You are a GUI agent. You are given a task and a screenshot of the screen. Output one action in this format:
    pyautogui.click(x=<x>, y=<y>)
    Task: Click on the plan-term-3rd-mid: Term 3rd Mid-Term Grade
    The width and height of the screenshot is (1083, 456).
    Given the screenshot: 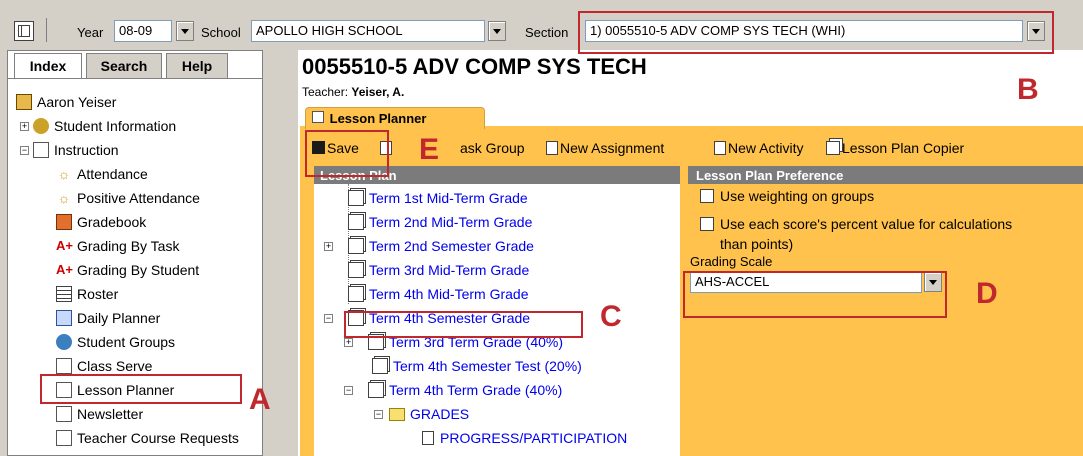 What is the action you would take?
    pyautogui.click(x=426, y=270)
    